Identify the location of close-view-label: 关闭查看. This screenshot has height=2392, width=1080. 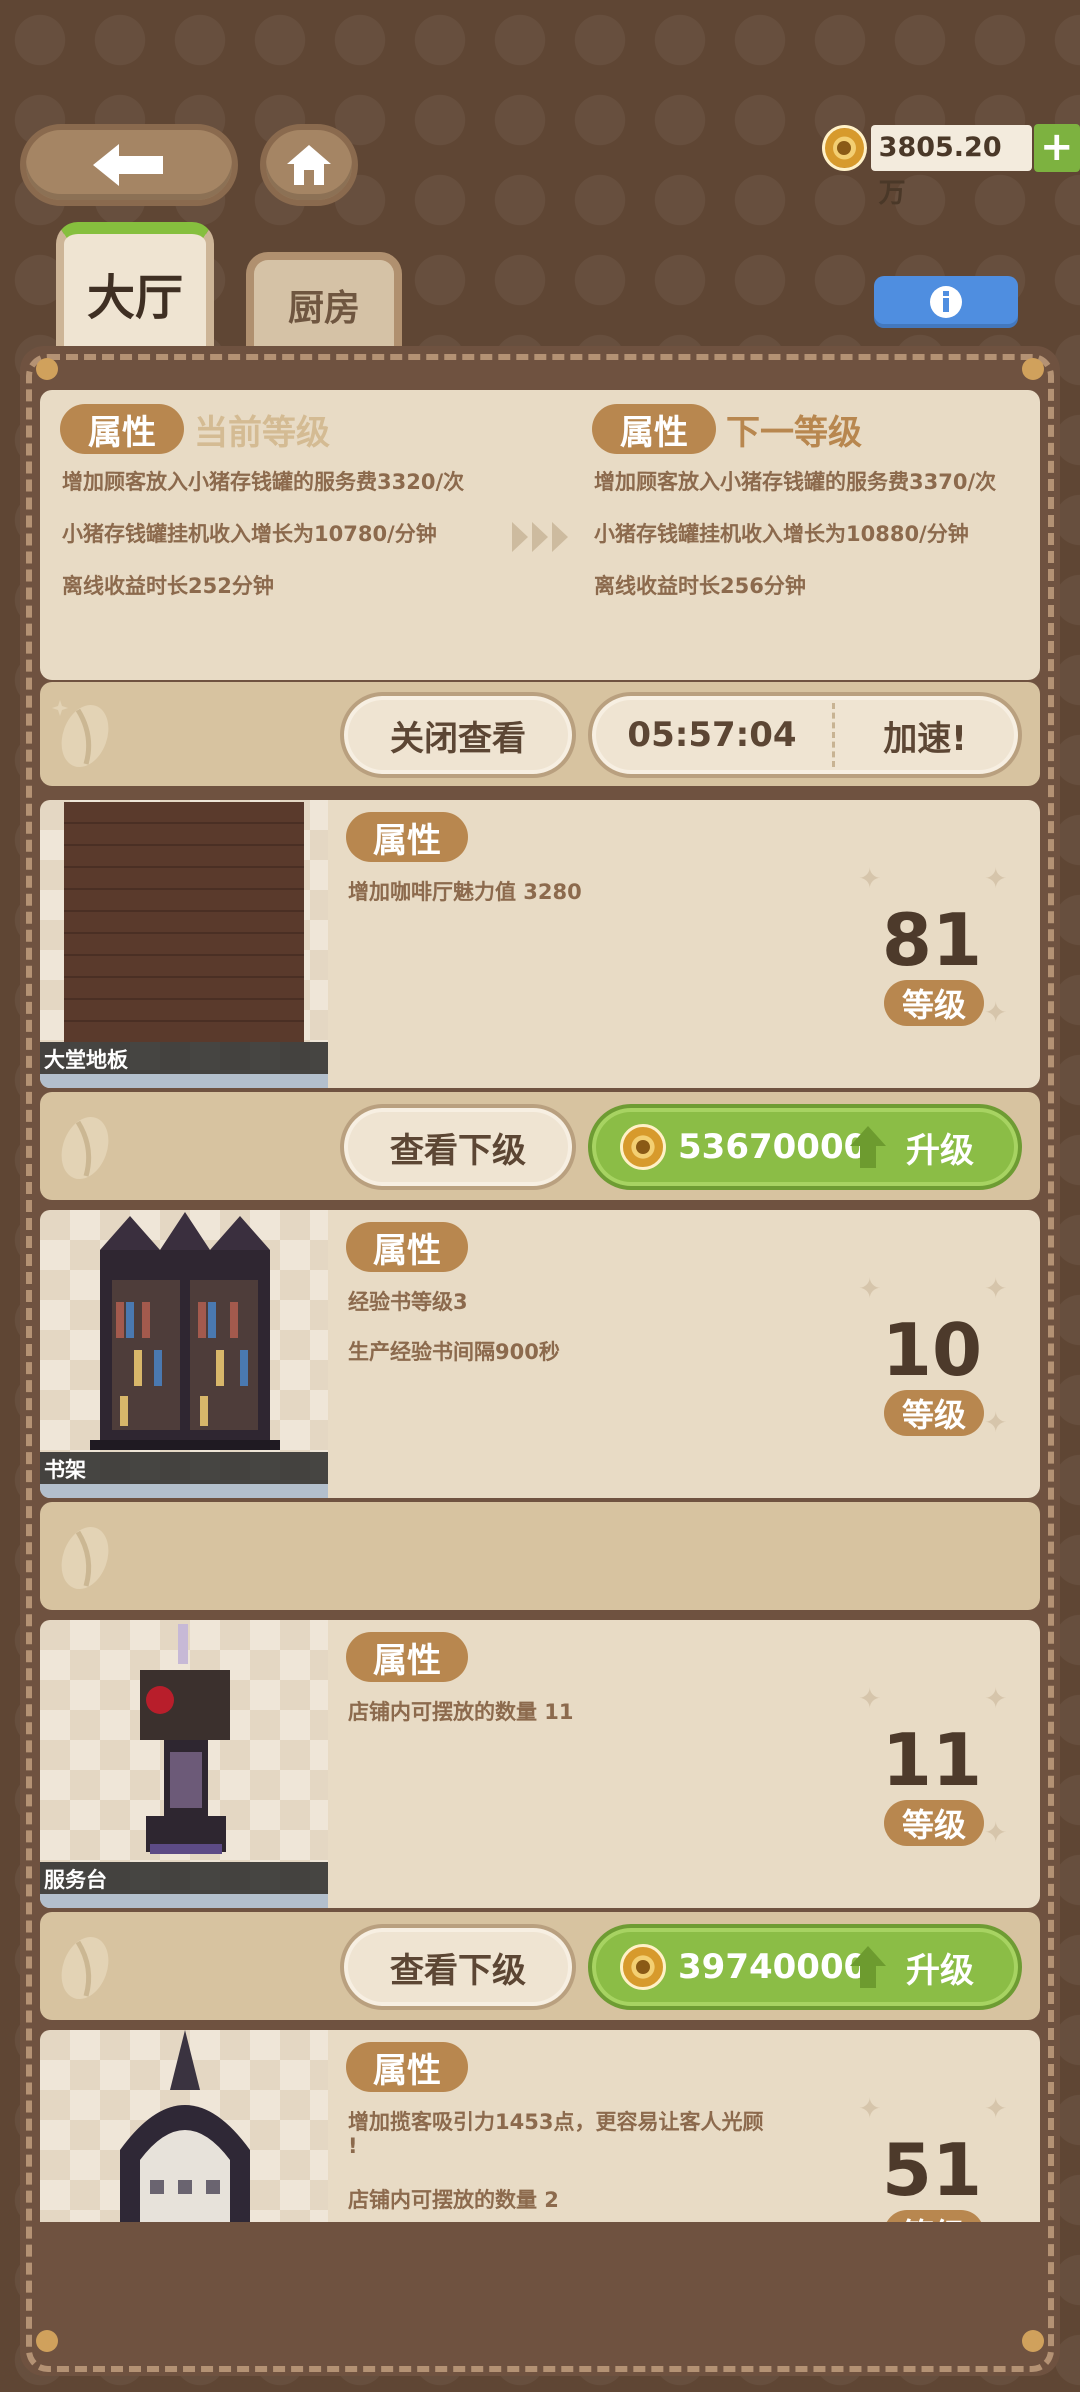
(458, 738).